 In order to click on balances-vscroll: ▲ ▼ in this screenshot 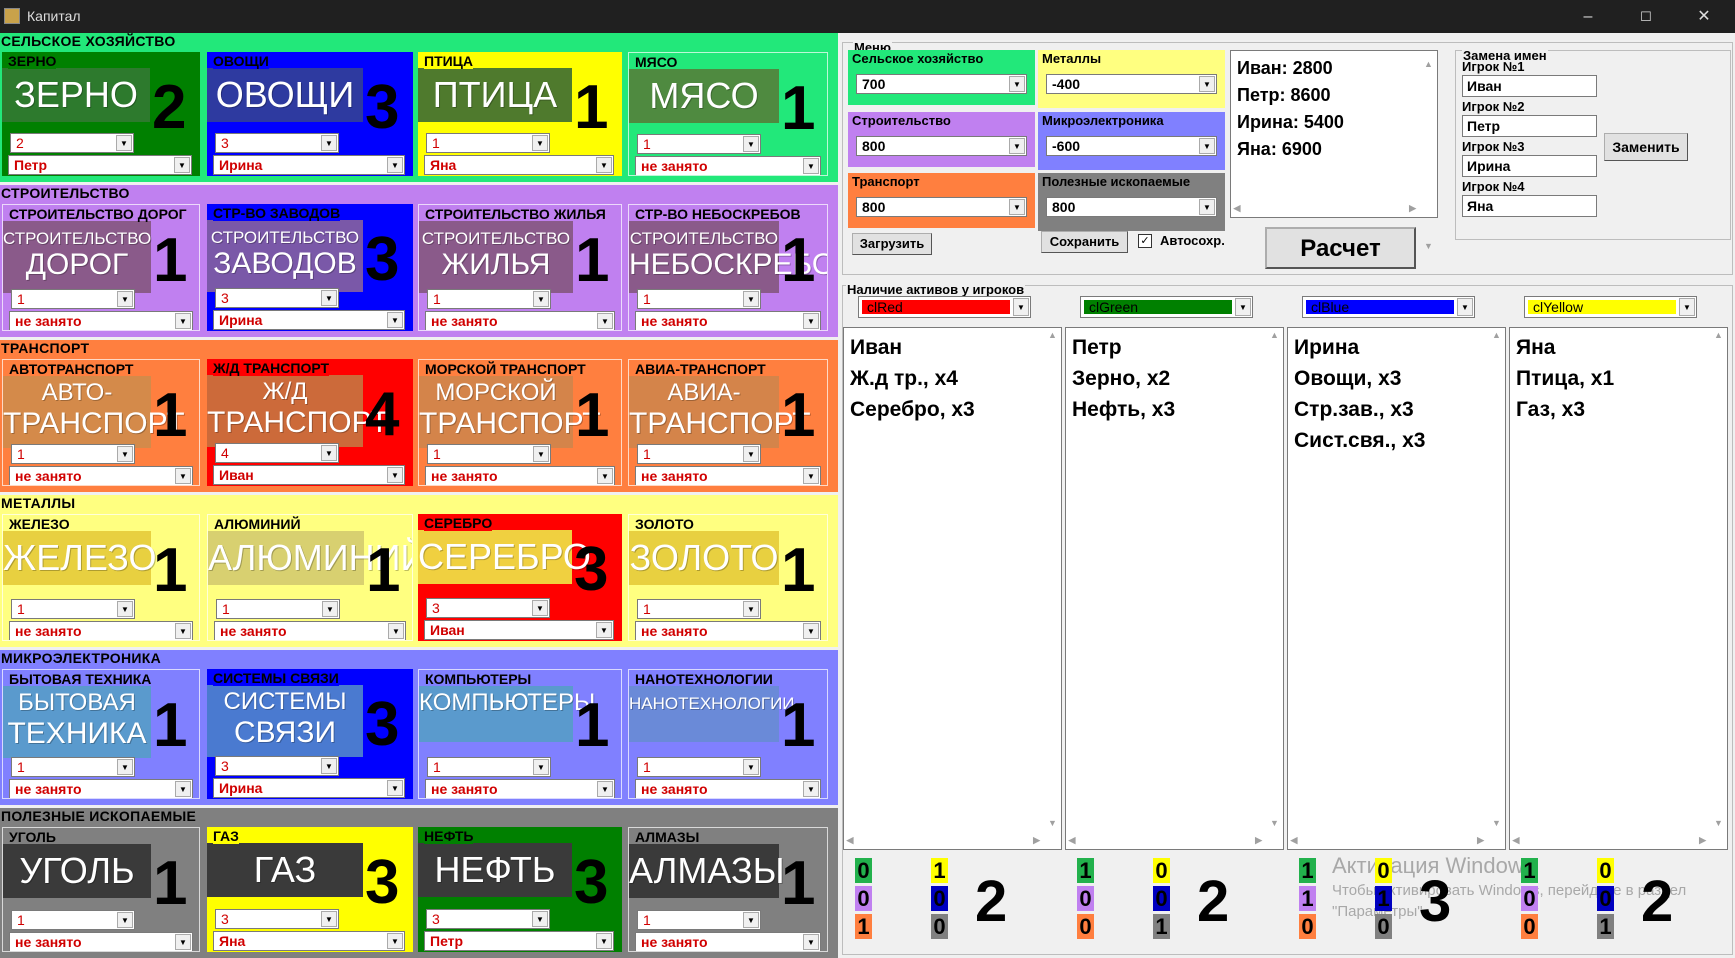, I will do `click(1428, 151)`.